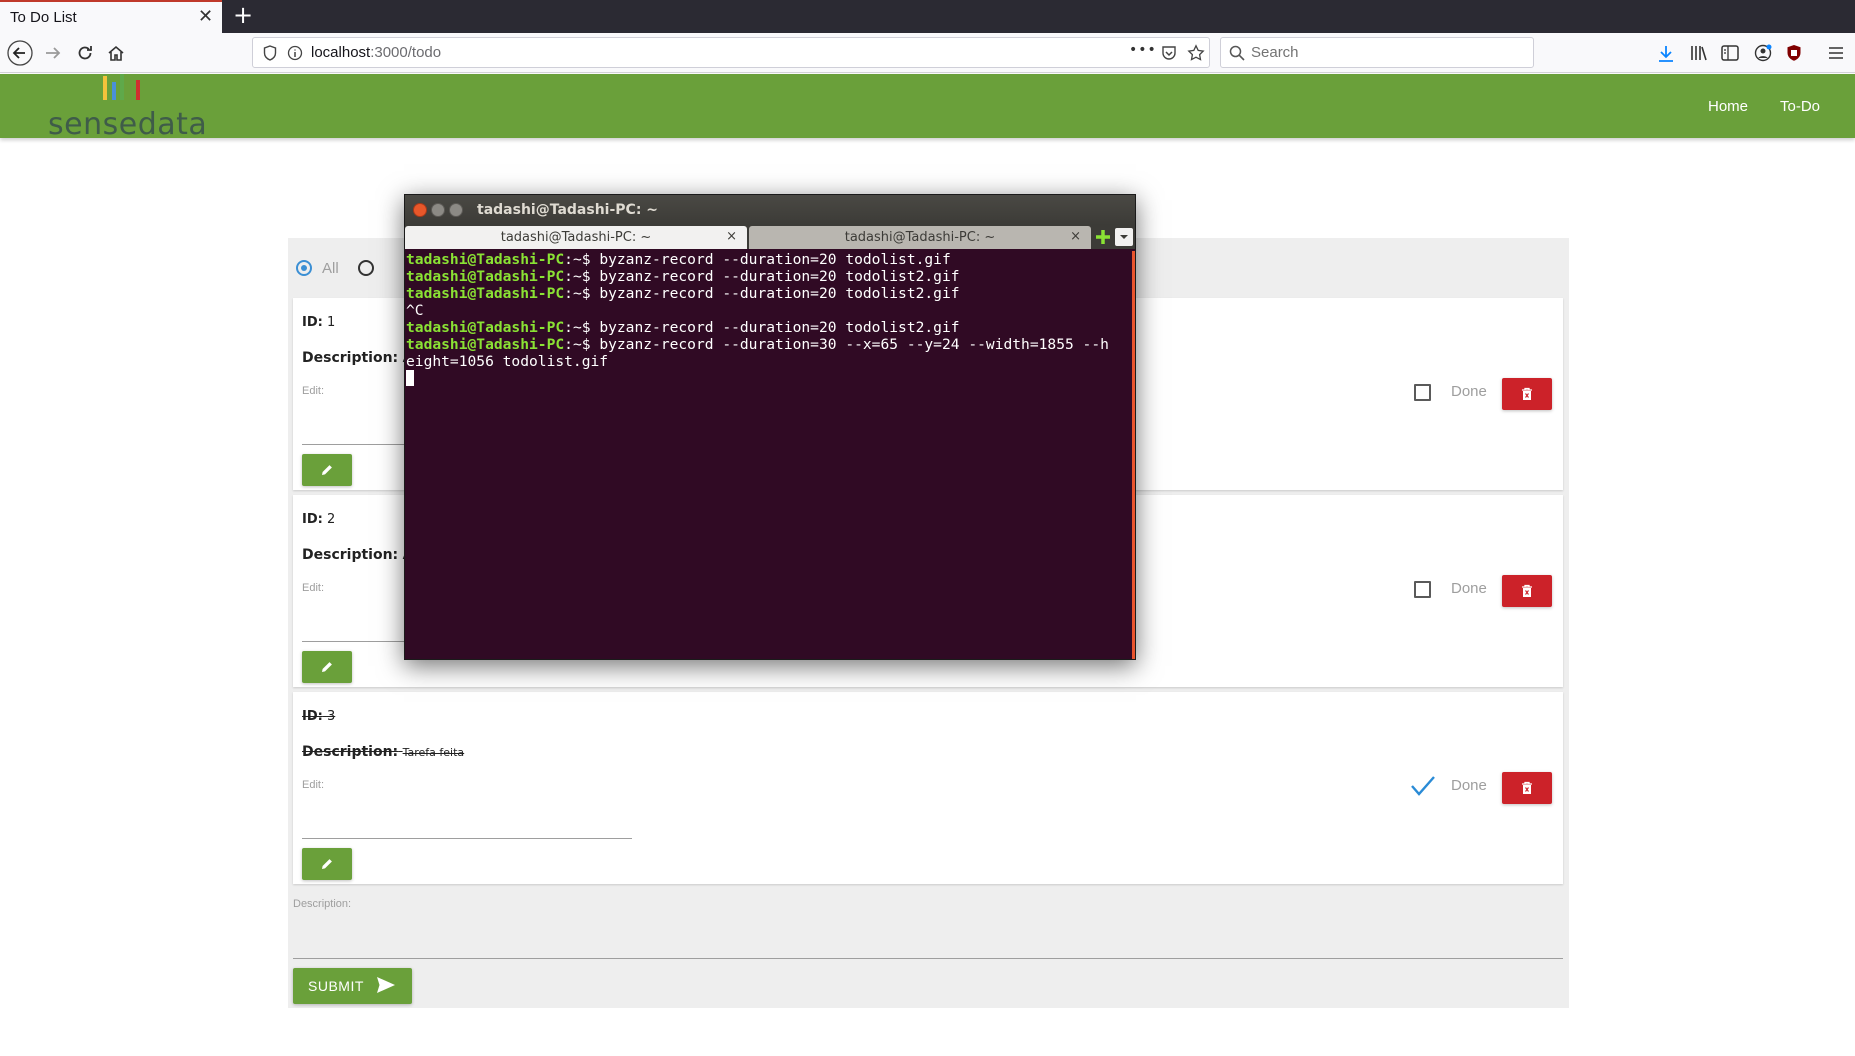  Describe the element at coordinates (122, 87) in the screenshot. I see `logo-bar-green` at that location.